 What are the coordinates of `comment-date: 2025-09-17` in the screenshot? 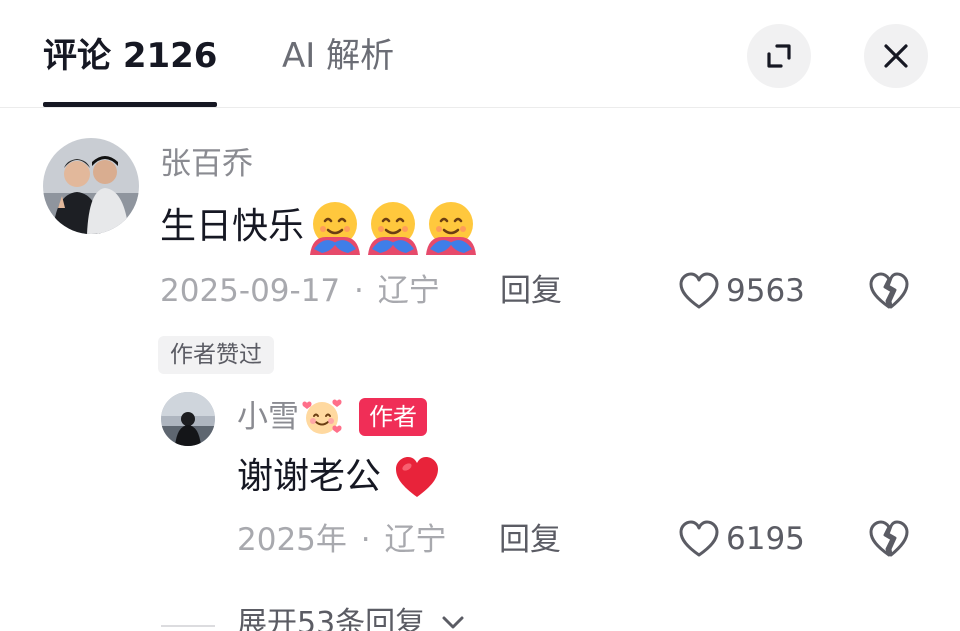 It's located at (250, 291).